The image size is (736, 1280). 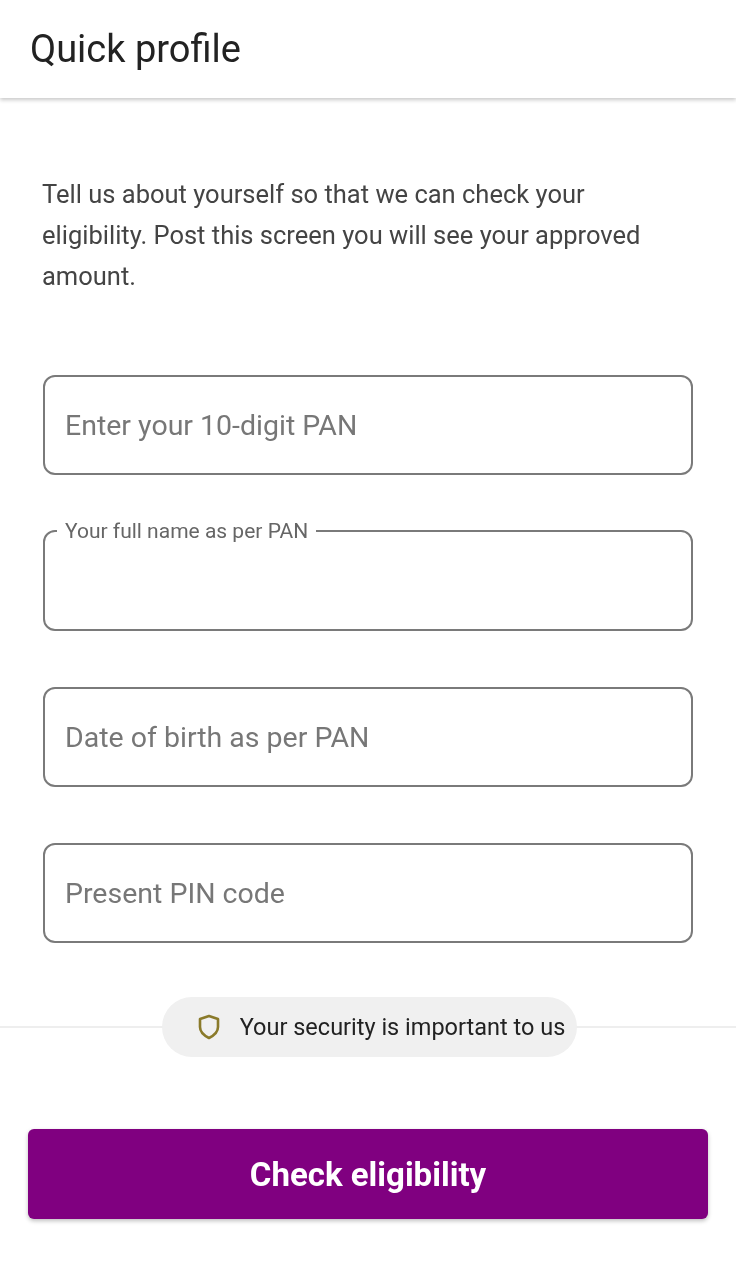 What do you see at coordinates (208, 1027) in the screenshot?
I see `shield-icon` at bounding box center [208, 1027].